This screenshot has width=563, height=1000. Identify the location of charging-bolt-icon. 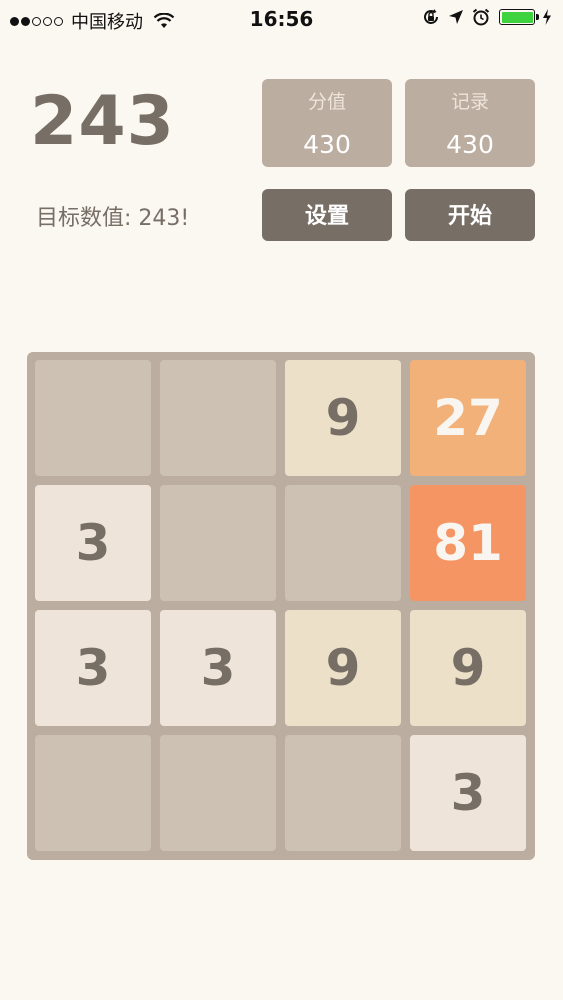
(547, 17).